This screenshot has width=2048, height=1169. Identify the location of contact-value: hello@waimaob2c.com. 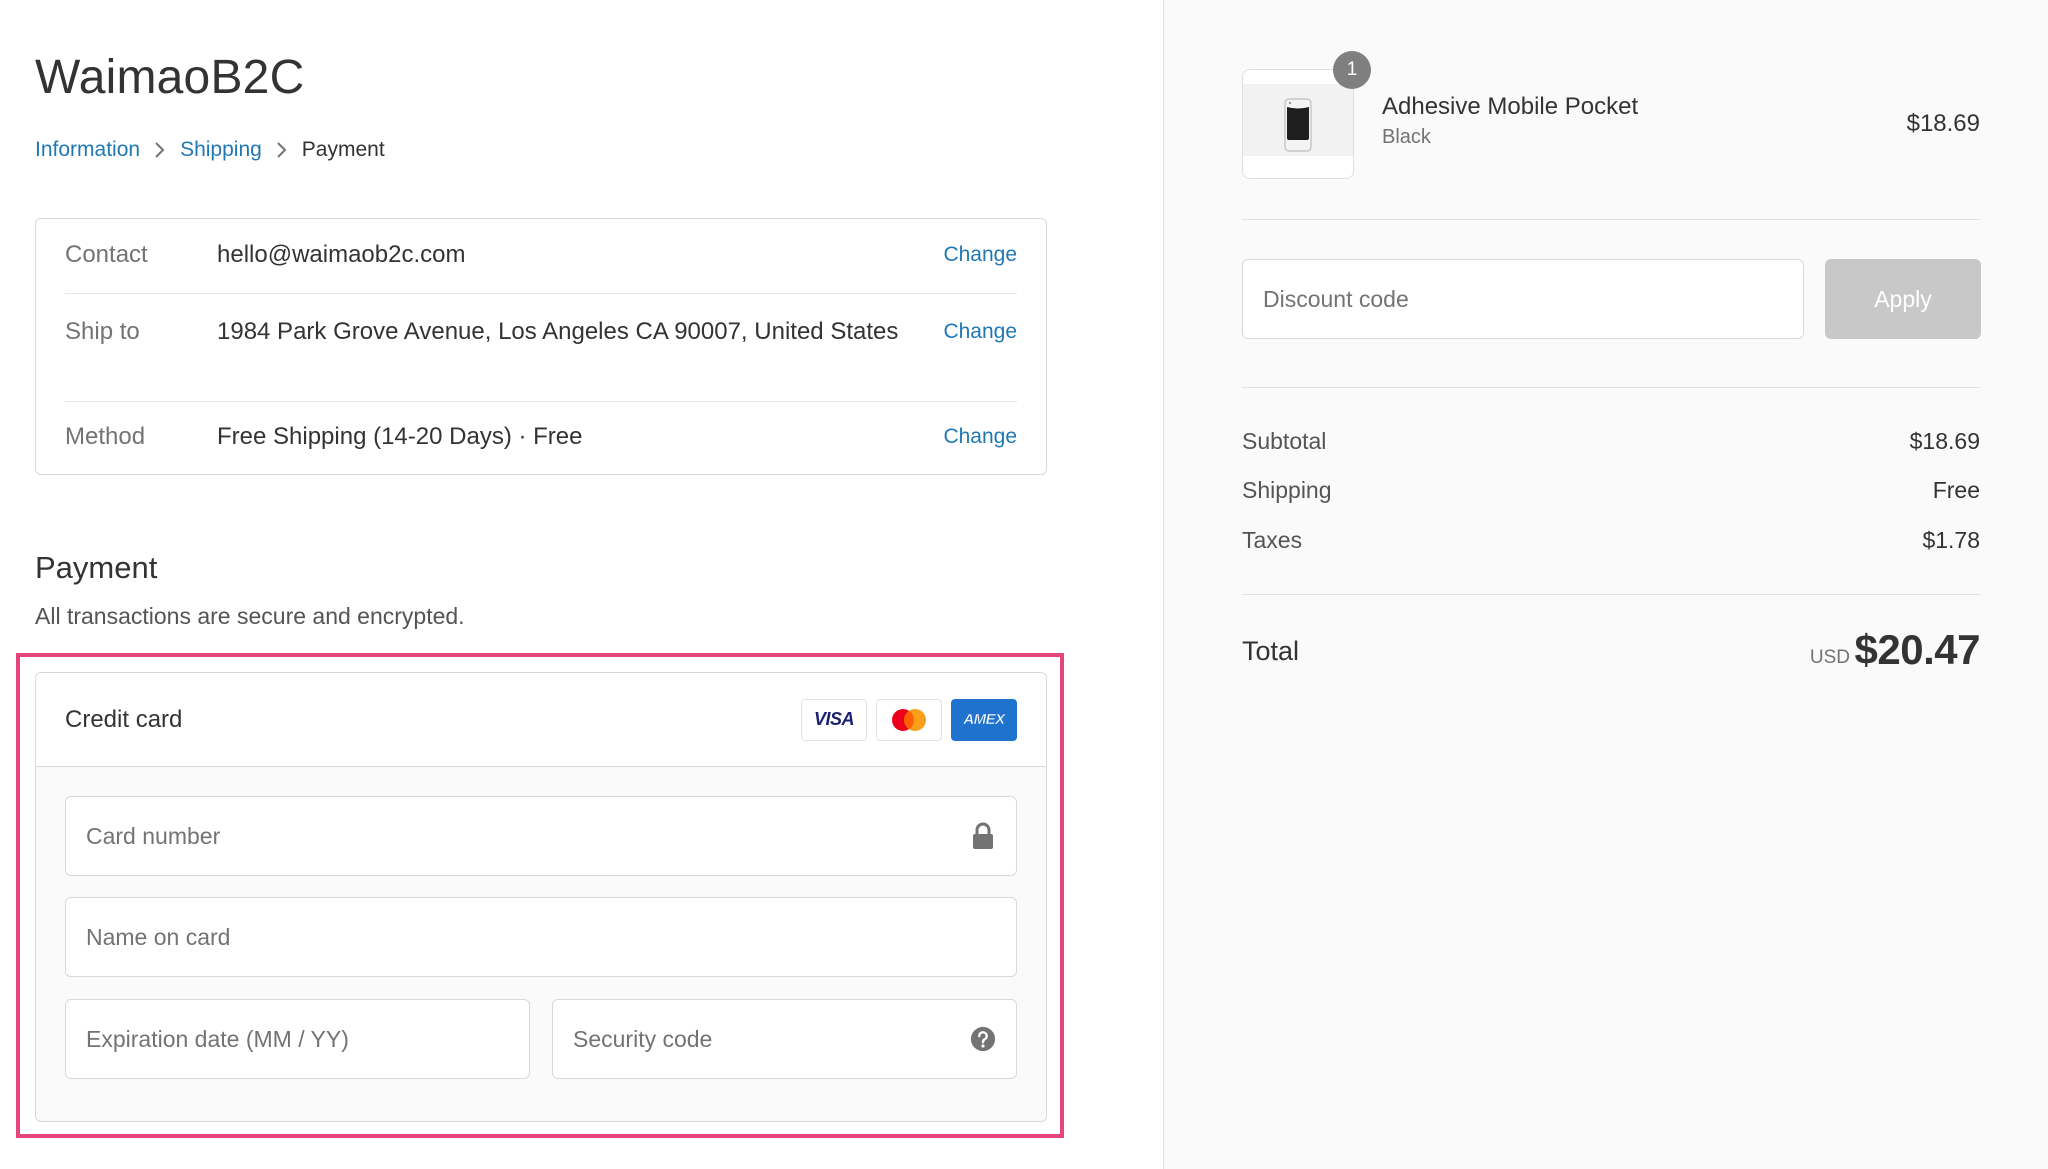
(341, 254).